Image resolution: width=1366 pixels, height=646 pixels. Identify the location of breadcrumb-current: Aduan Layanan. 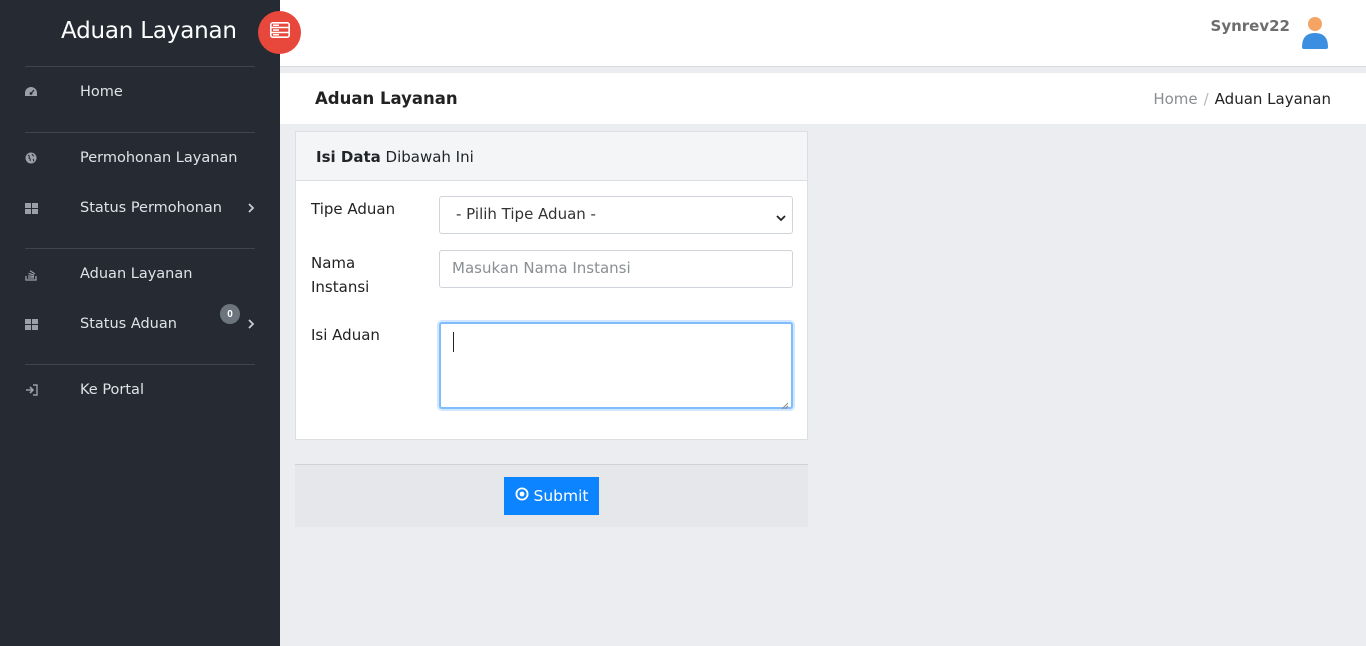
(1272, 99).